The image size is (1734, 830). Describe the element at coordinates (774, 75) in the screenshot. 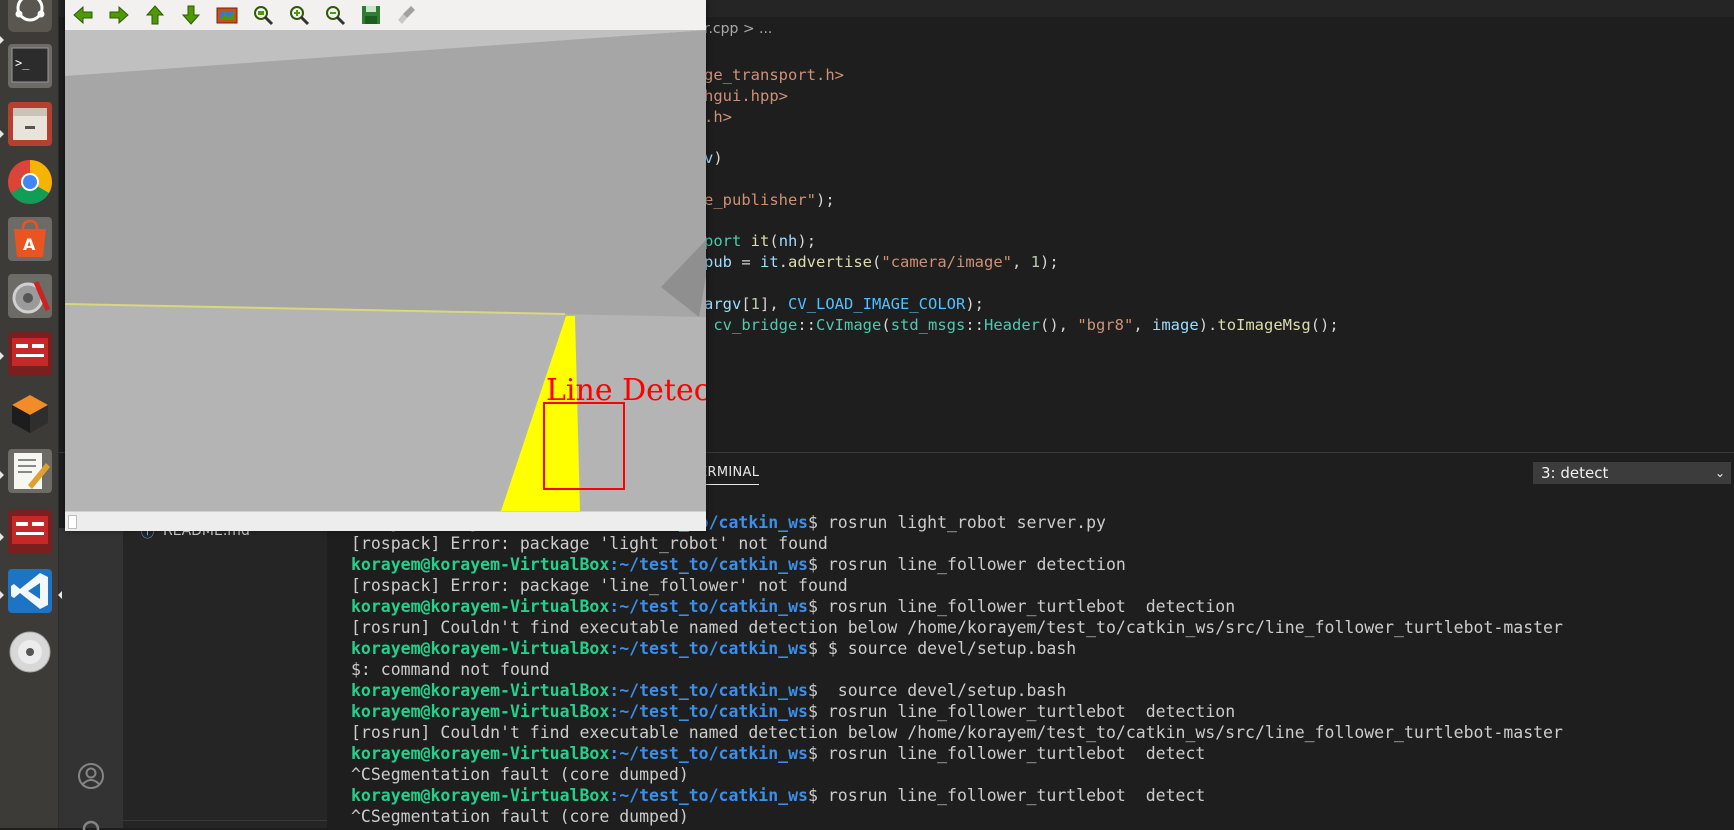

I see `code-line: ge_transport.h>` at that location.